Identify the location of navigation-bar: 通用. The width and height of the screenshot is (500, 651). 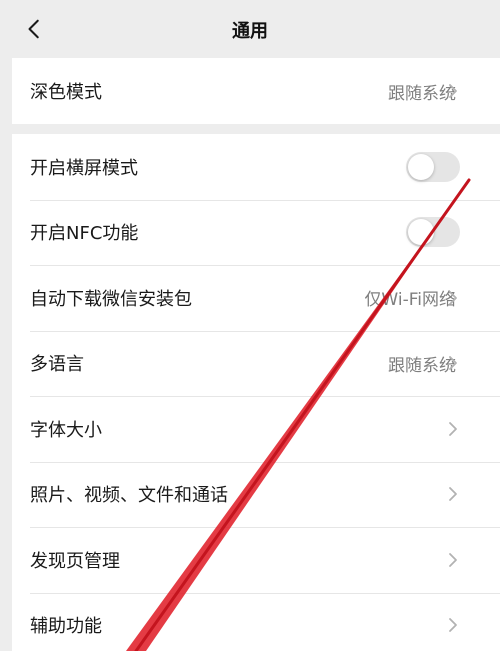
(250, 29).